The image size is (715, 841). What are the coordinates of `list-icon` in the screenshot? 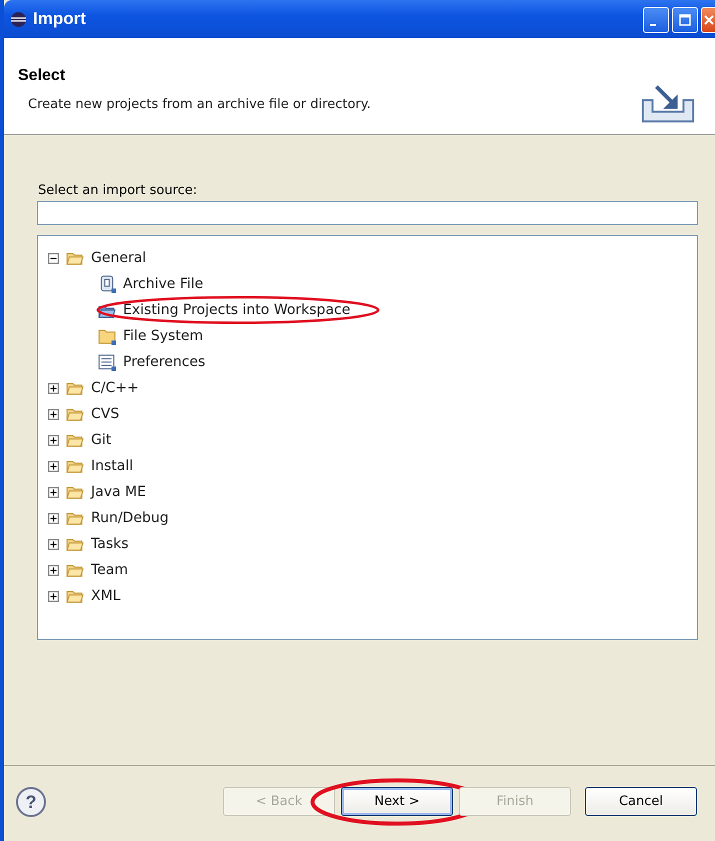 It's located at (107, 362).